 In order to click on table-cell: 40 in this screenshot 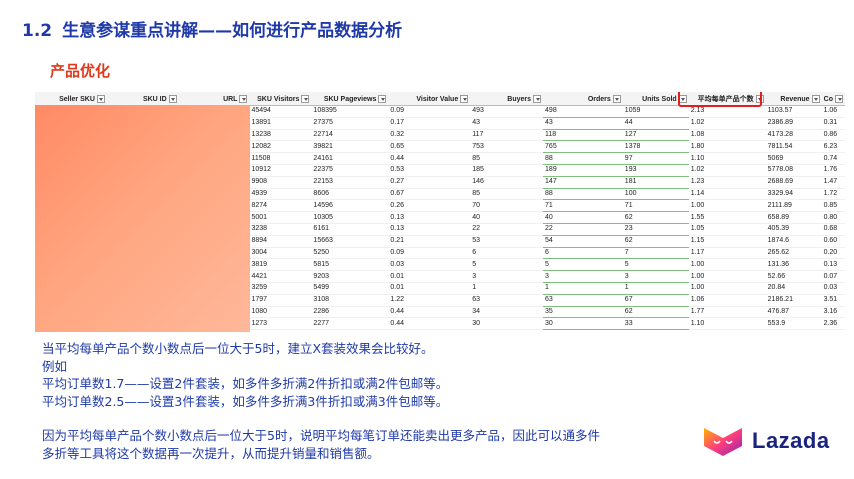, I will do `click(583, 217)`.